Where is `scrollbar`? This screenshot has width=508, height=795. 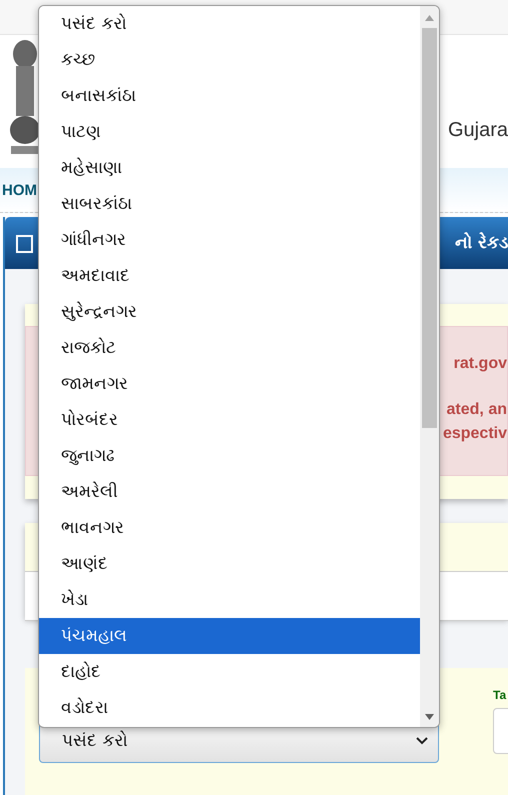
scrollbar is located at coordinates (429, 366).